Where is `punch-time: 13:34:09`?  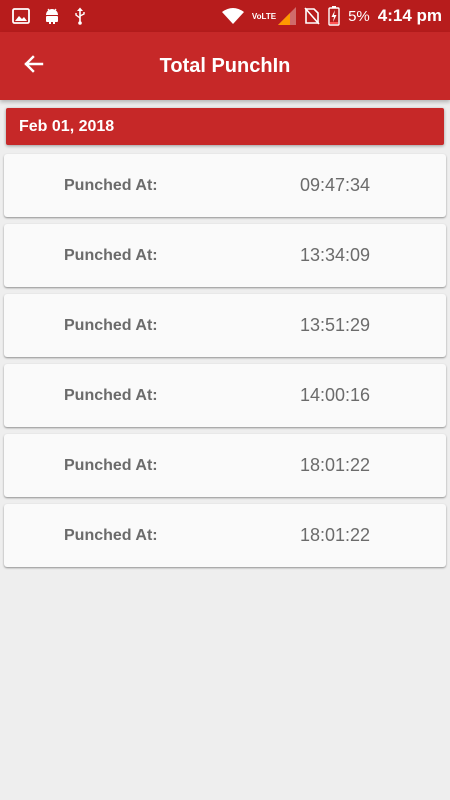
punch-time: 13:34:09 is located at coordinates (335, 255).